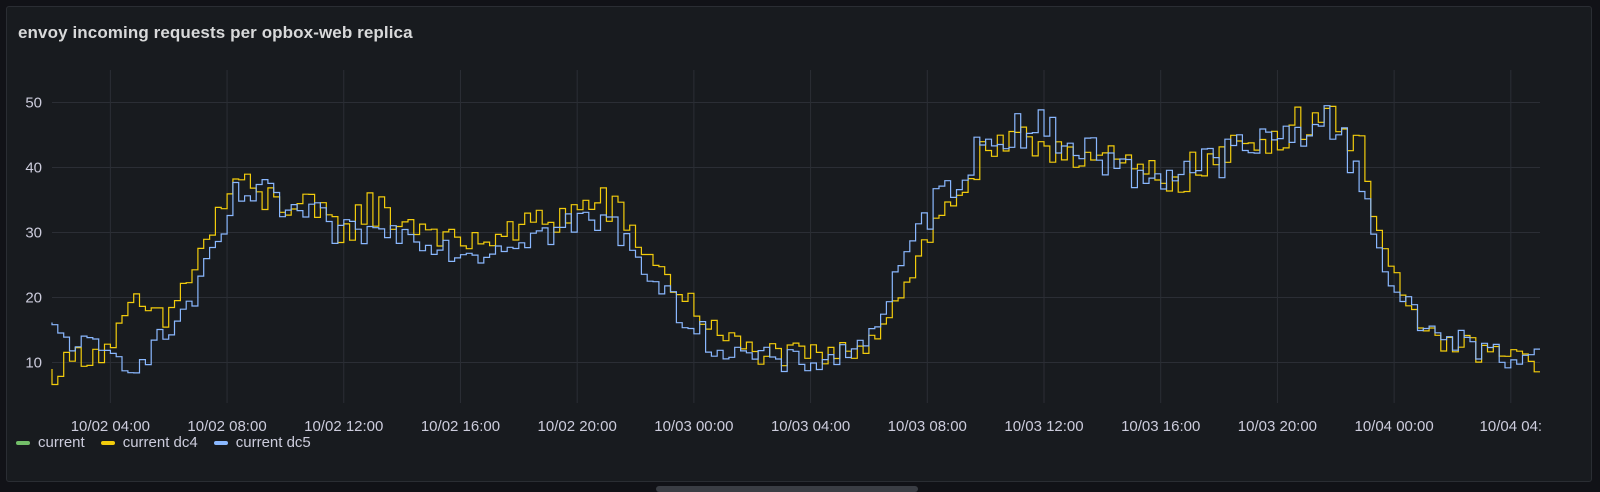 This screenshot has height=492, width=1600. What do you see at coordinates (23, 442) in the screenshot?
I see `legend-swatch-current` at bounding box center [23, 442].